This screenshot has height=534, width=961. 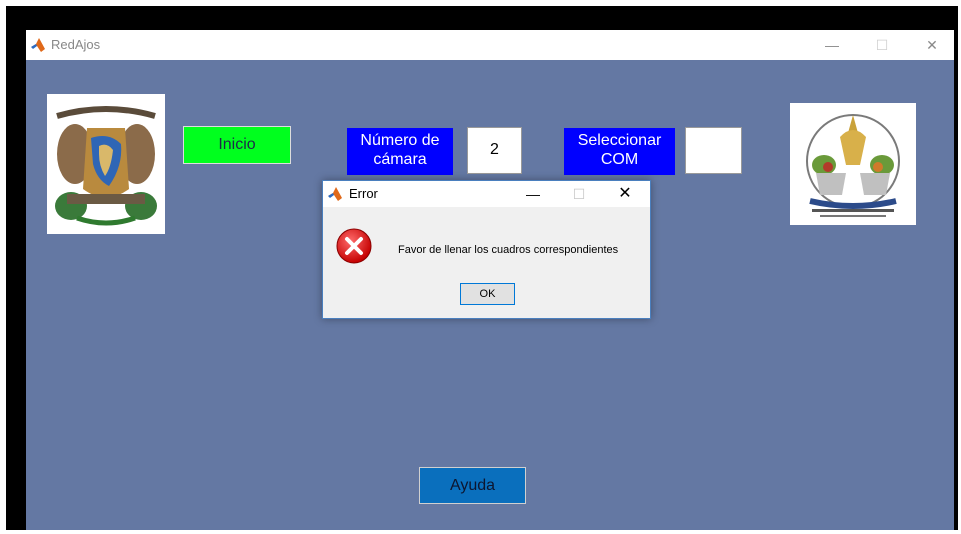 I want to click on unam-crest-logo, so click(x=106, y=164).